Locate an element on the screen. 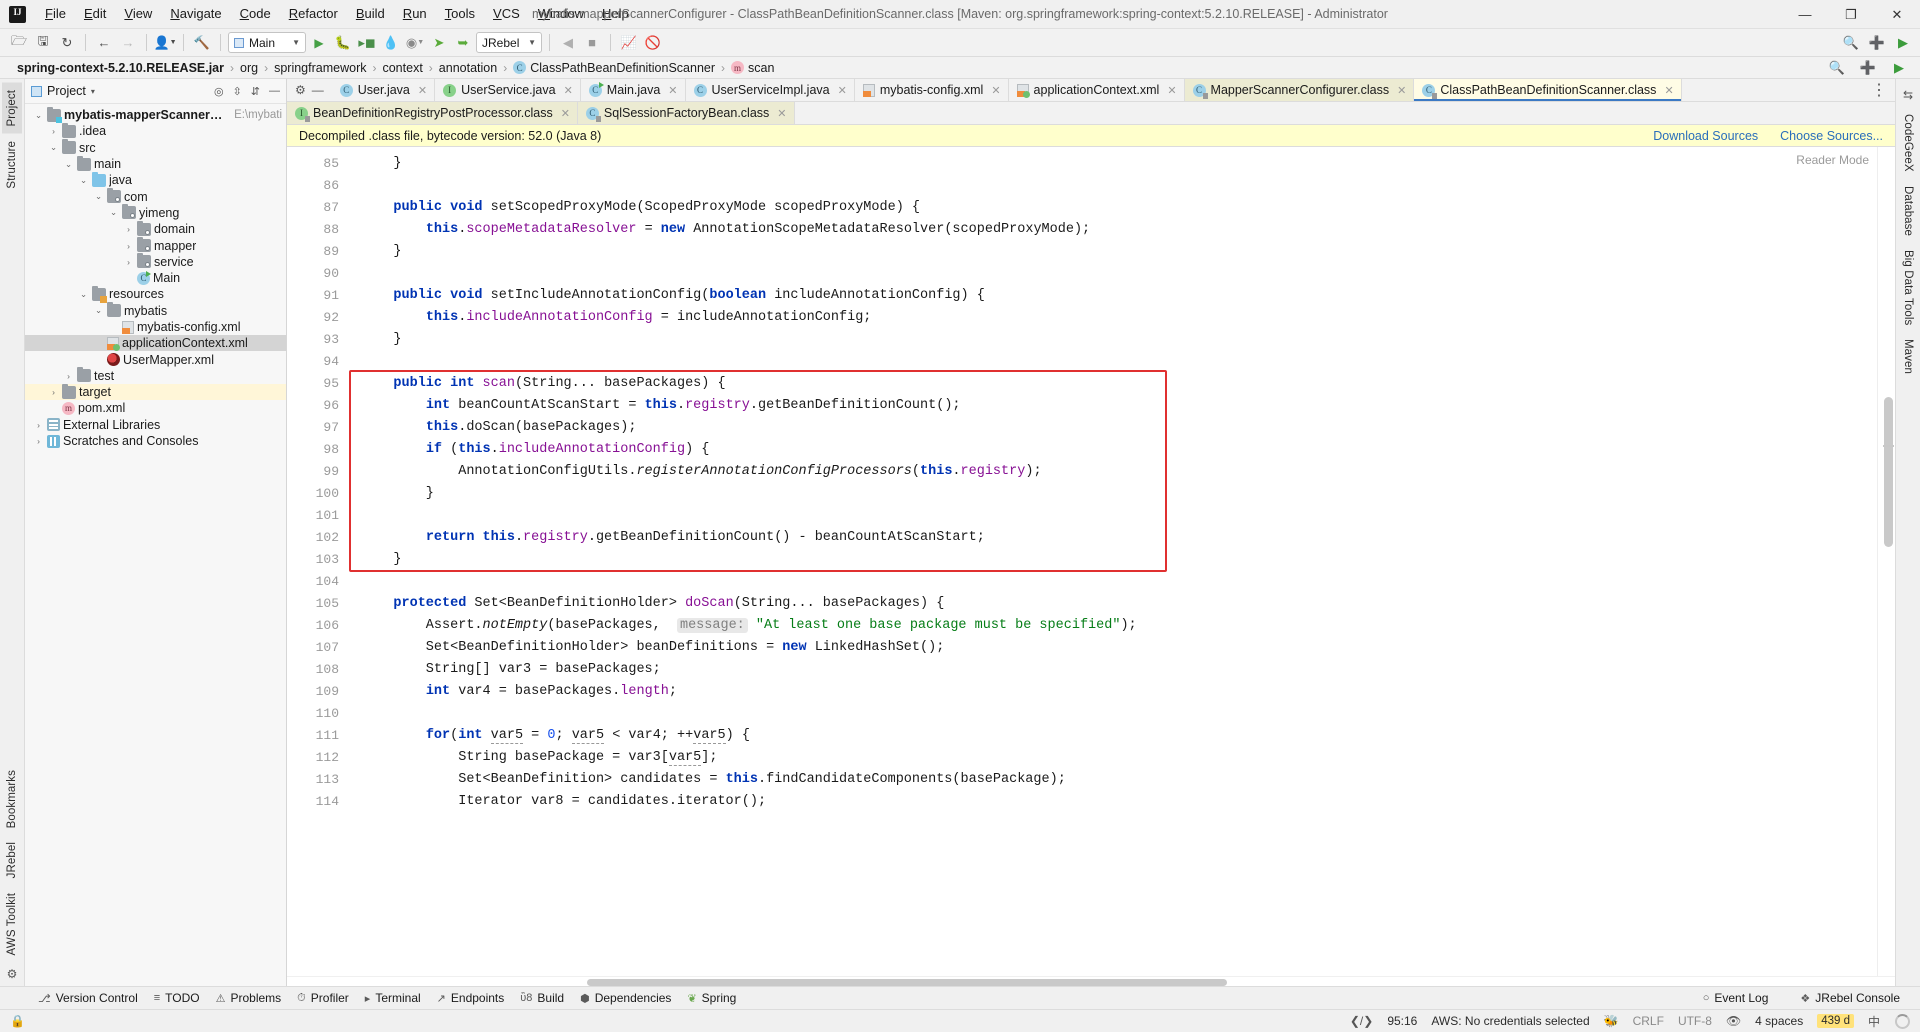  rail-tab-jrebel: JRebel is located at coordinates (12, 860).